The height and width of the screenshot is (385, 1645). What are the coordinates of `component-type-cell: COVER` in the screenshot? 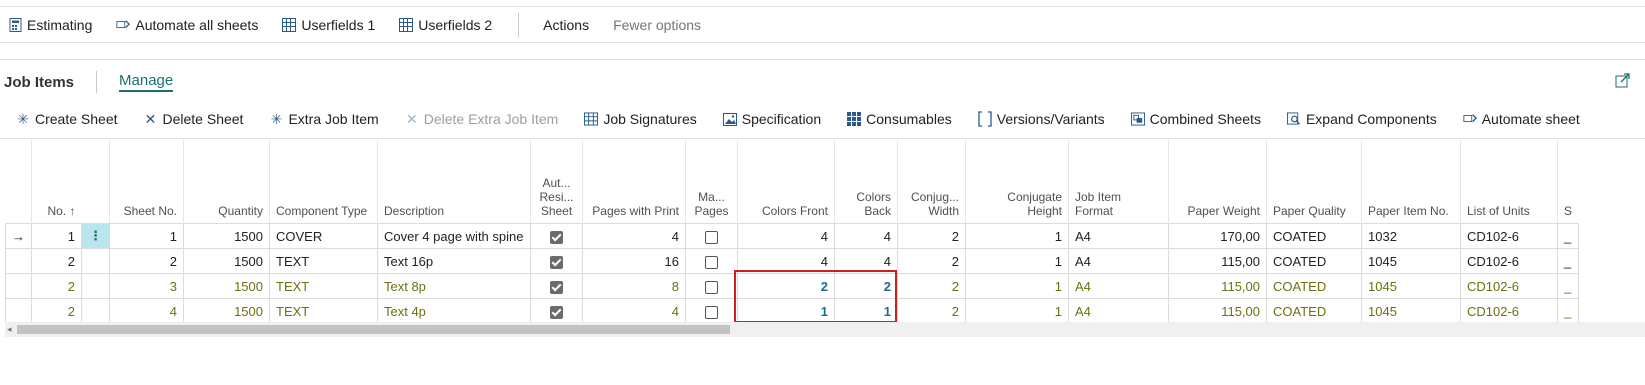 It's located at (323, 236).